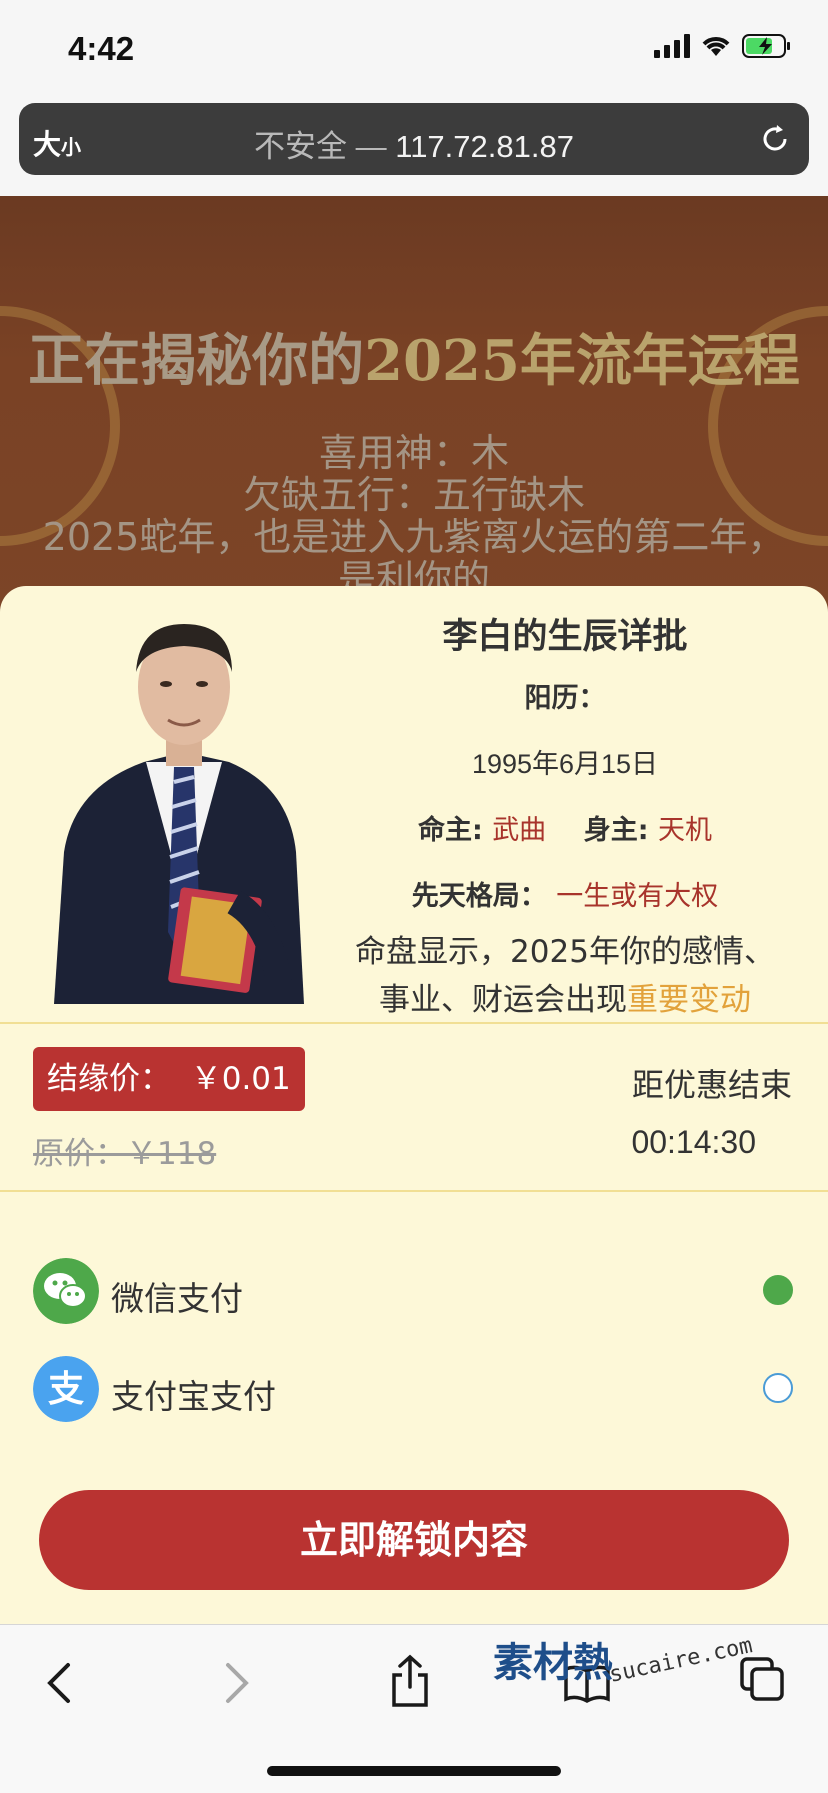  Describe the element at coordinates (711, 1085) in the screenshot. I see `countdown-label: 距优惠结束` at that location.